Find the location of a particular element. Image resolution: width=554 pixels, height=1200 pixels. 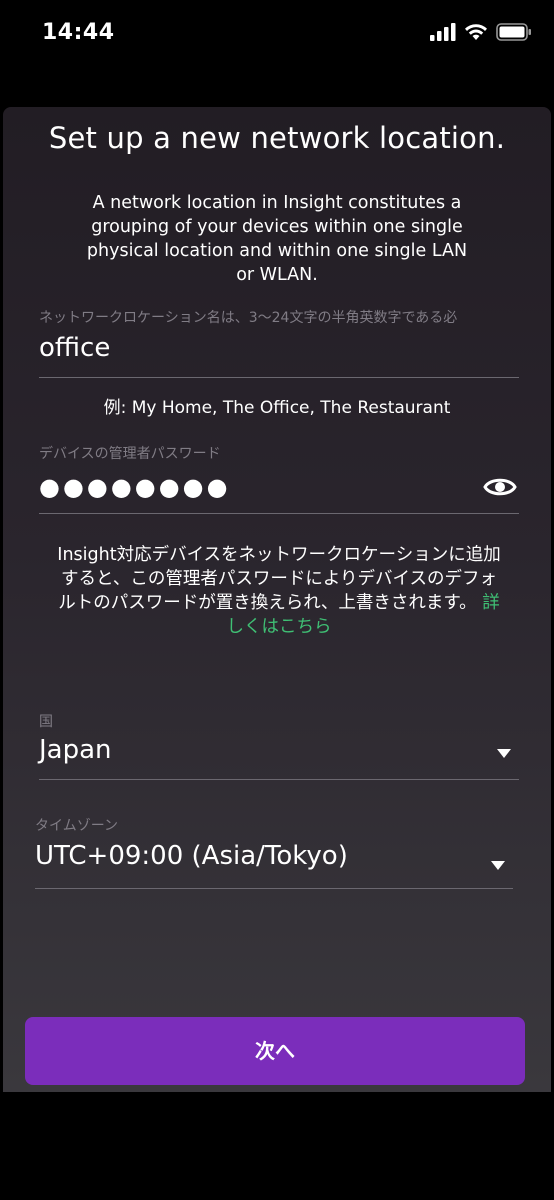

country-label: 国 is located at coordinates (46, 722).